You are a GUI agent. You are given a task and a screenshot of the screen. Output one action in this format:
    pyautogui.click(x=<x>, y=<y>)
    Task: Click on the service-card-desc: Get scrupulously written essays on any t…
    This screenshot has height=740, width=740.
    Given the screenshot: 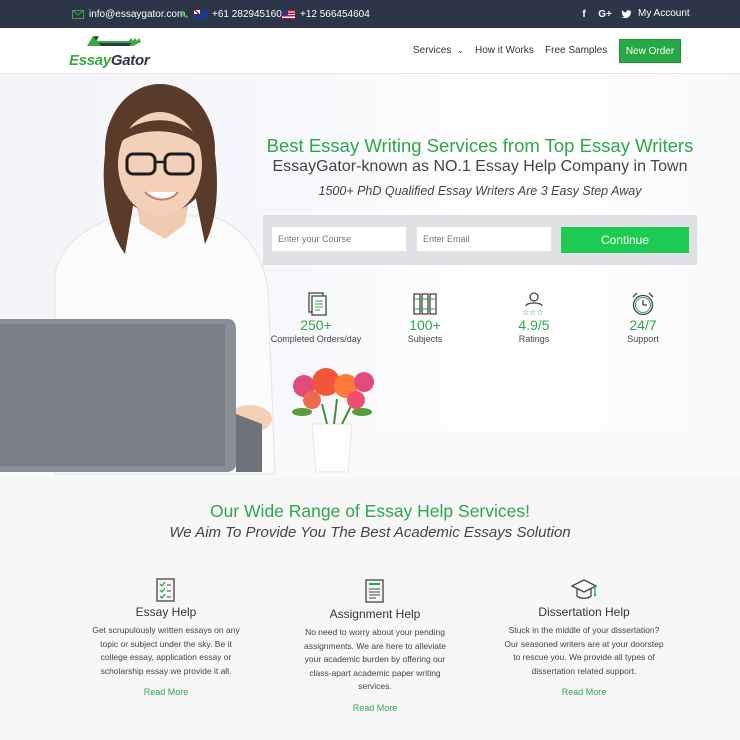 What is the action you would take?
    pyautogui.click(x=166, y=650)
    